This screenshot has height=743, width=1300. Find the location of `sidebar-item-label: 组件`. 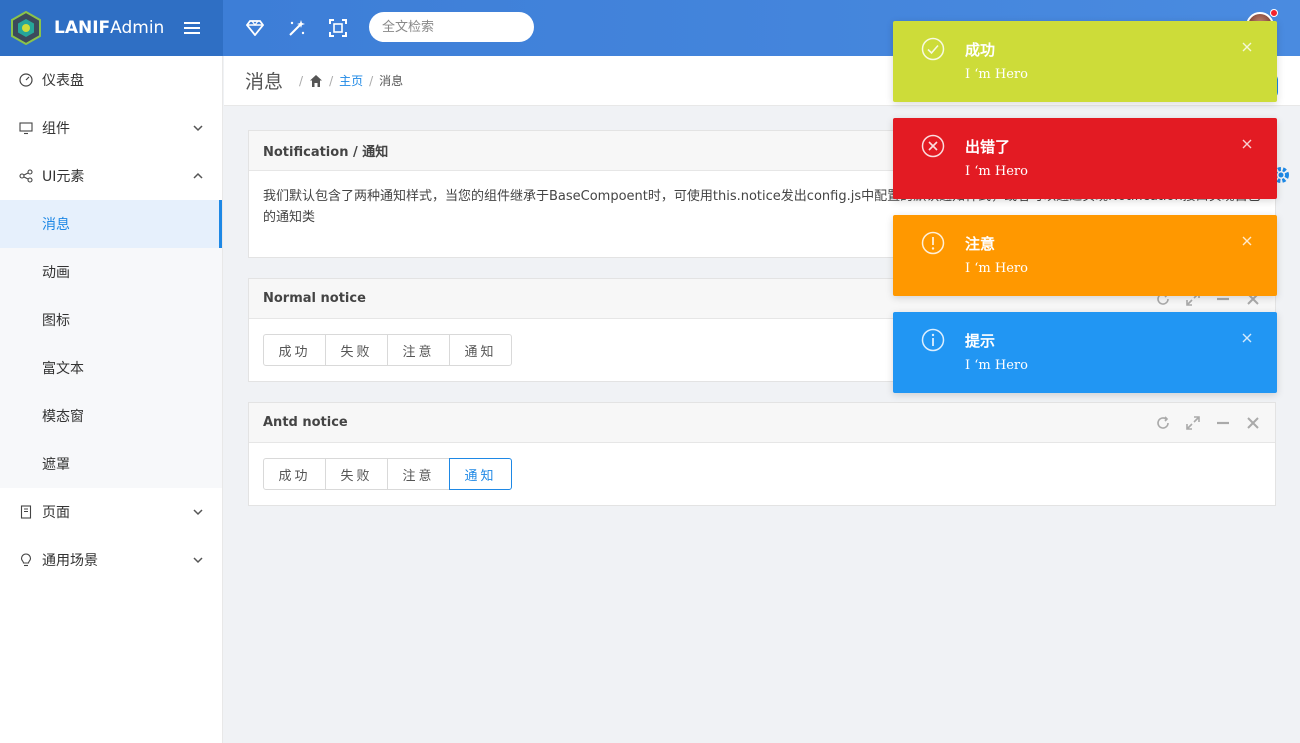

sidebar-item-label: 组件 is located at coordinates (56, 129).